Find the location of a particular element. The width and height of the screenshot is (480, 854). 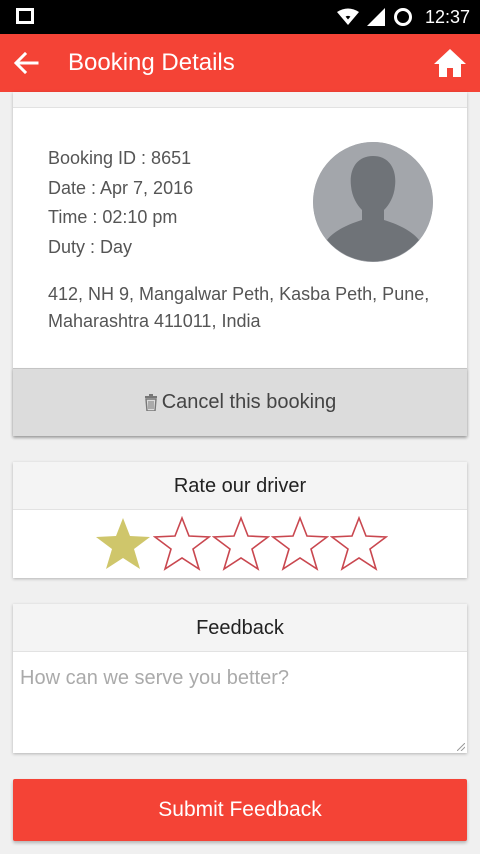

star-rating is located at coordinates (241, 544).